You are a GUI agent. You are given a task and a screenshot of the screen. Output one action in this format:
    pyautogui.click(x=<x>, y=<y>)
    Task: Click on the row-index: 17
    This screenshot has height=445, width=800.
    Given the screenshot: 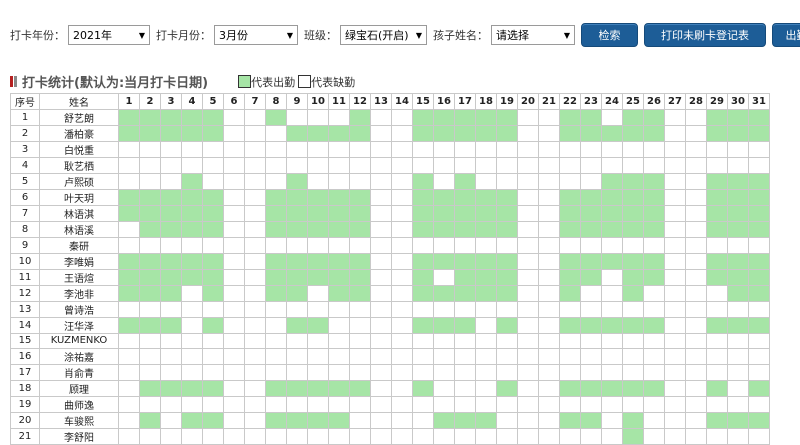 What is the action you would take?
    pyautogui.click(x=25, y=372)
    